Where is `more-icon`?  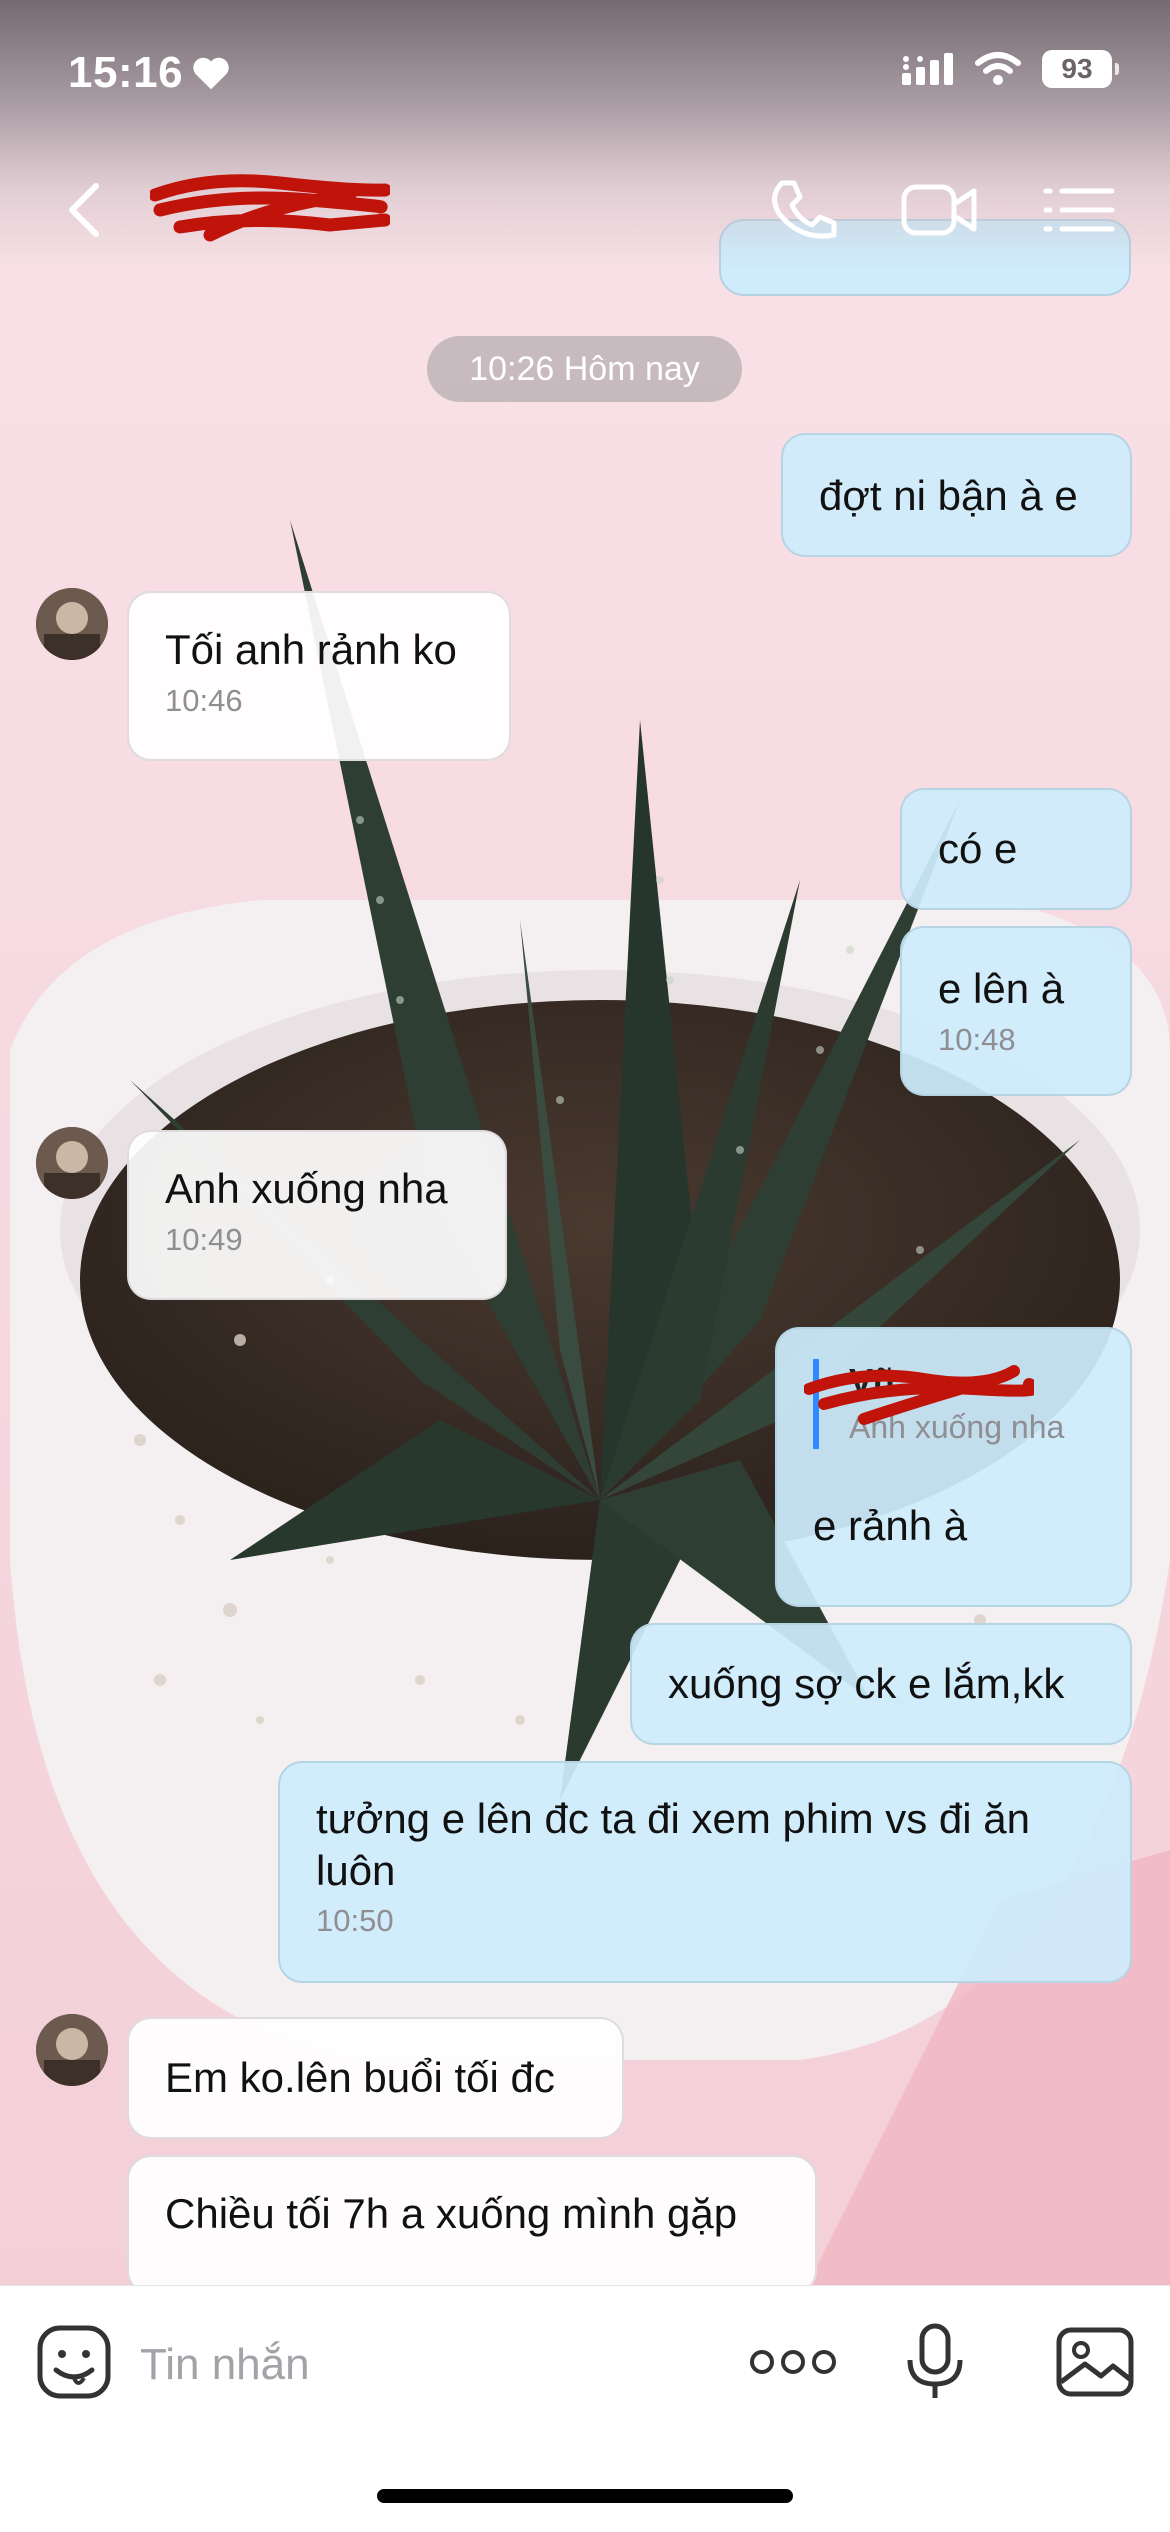 more-icon is located at coordinates (793, 2362).